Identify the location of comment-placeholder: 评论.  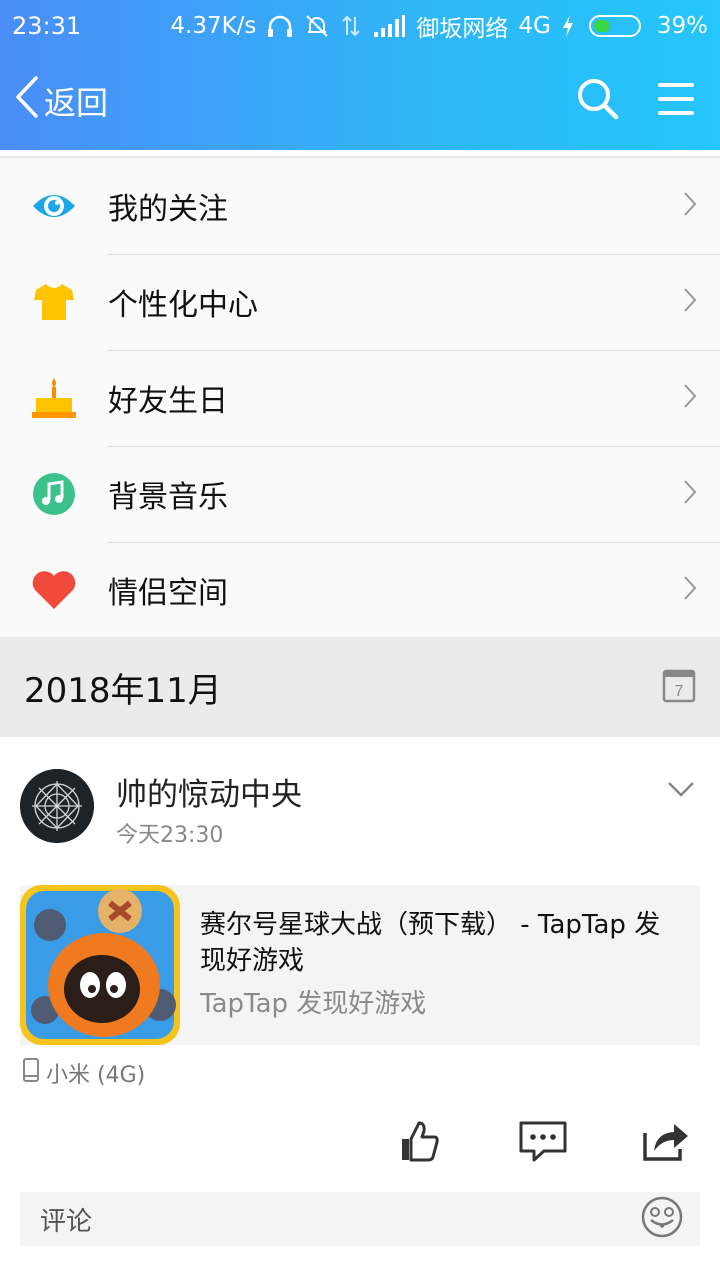
(66, 1221).